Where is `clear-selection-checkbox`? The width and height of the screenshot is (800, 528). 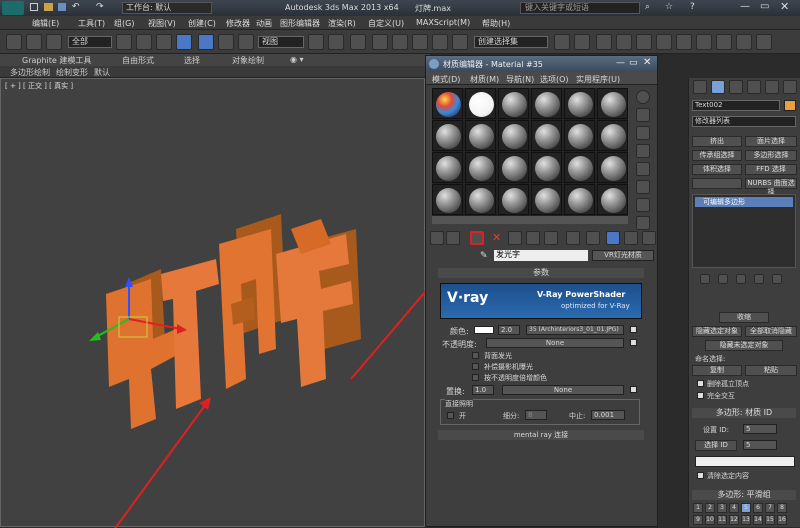
clear-selection-checkbox is located at coordinates (700, 475).